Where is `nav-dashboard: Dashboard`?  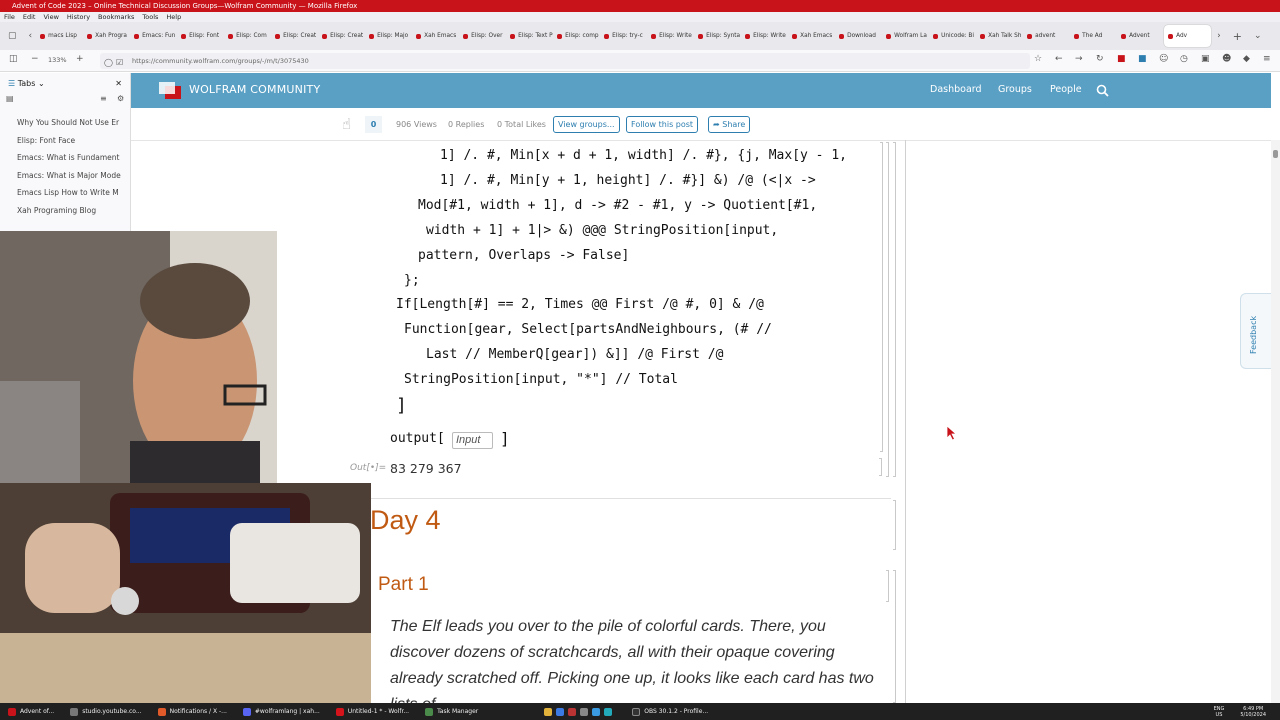 nav-dashboard: Dashboard is located at coordinates (956, 89).